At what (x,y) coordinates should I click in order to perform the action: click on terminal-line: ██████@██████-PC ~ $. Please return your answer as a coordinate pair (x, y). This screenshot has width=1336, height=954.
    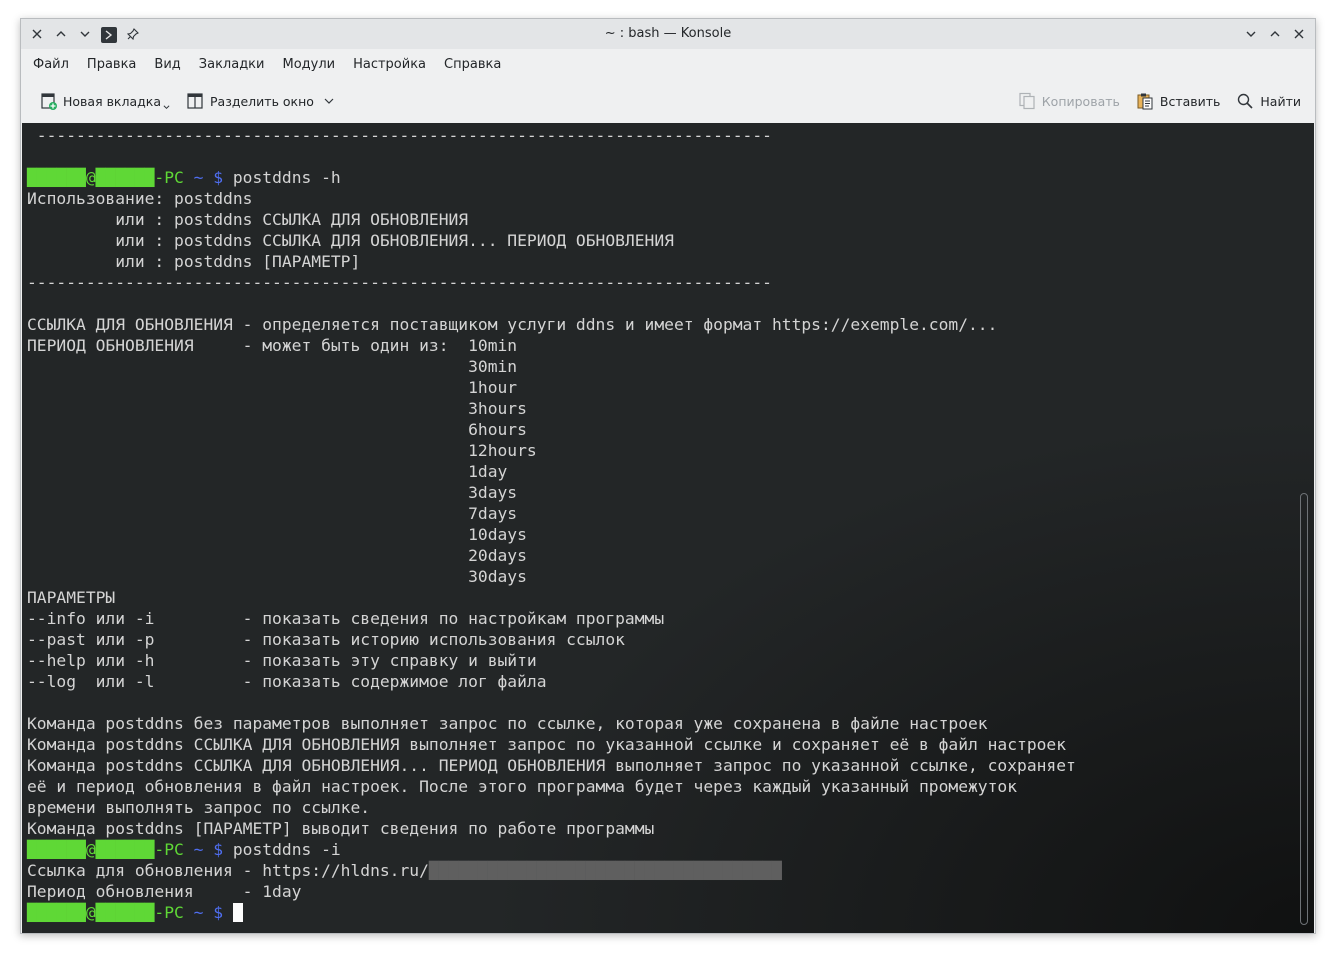
    Looking at the image, I should click on (551, 912).